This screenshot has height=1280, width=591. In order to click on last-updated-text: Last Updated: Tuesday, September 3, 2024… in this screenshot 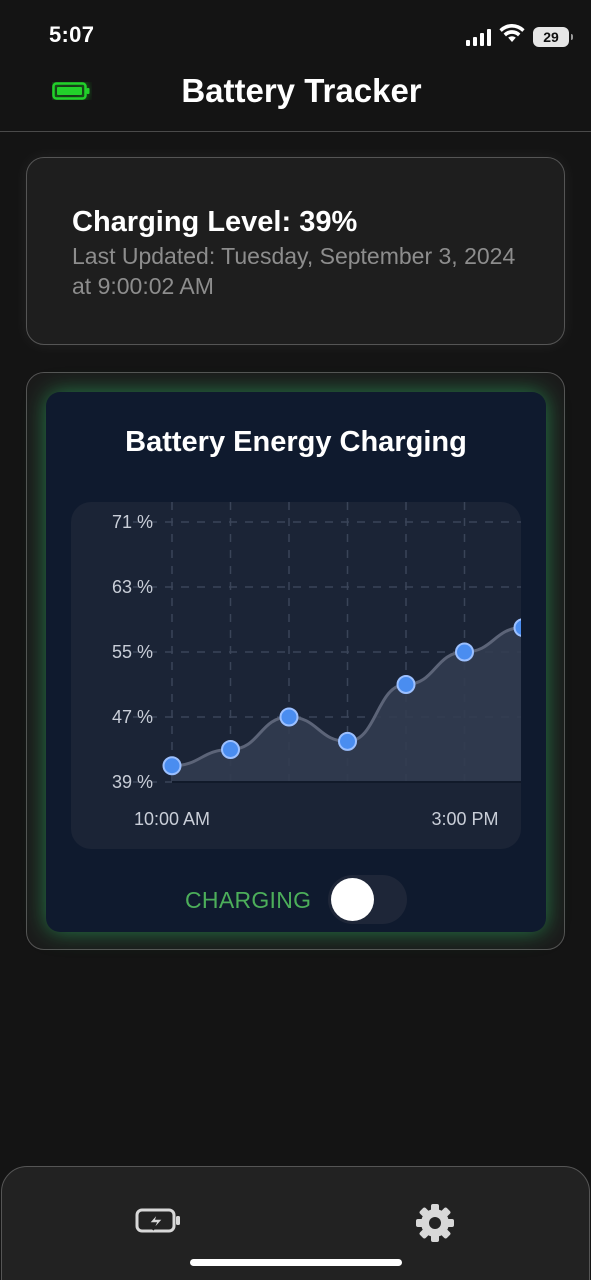, I will do `click(294, 271)`.